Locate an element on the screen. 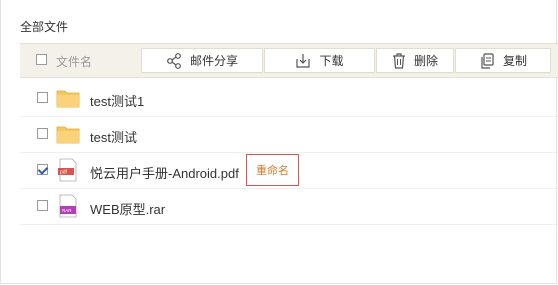  download-label: 下载 is located at coordinates (331, 61).